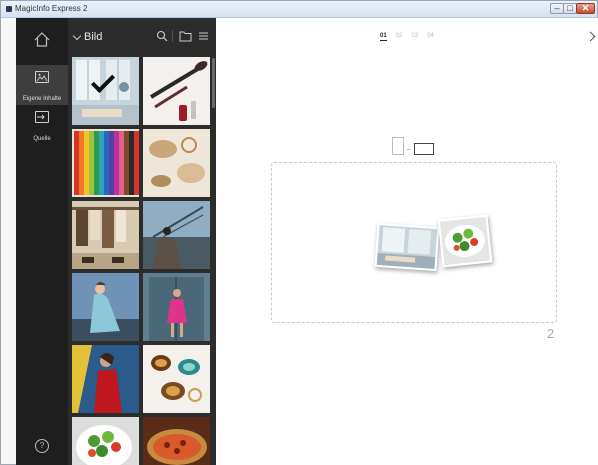 This screenshot has width=598, height=465. Describe the element at coordinates (176, 441) in the screenshot. I see `thumbnail-pizza` at that location.